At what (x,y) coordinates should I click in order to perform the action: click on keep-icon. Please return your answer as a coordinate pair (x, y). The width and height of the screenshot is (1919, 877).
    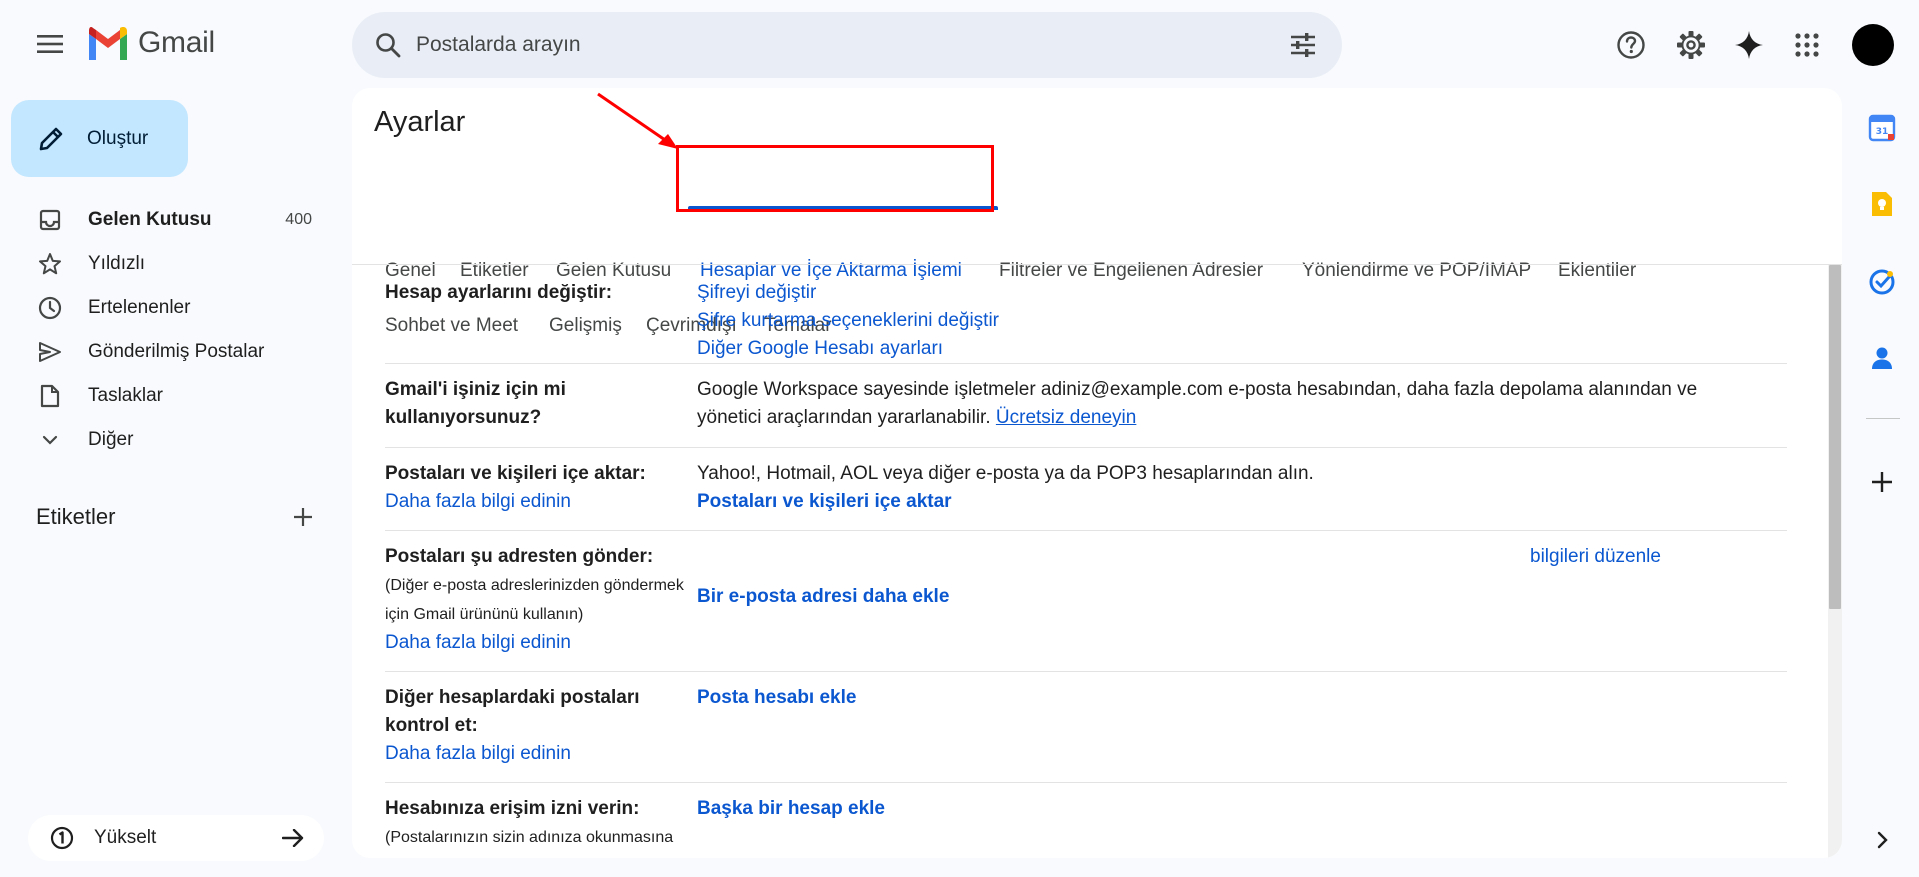
    Looking at the image, I should click on (1882, 204).